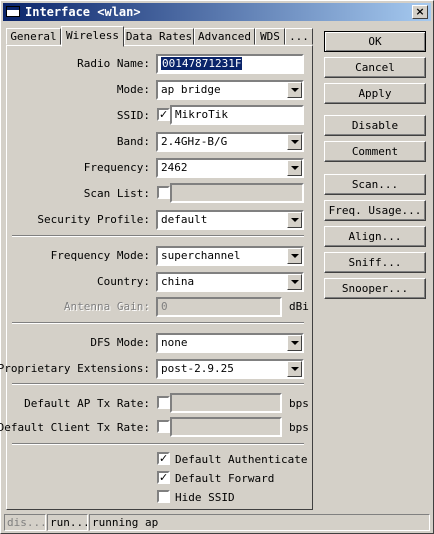 The image size is (434, 534). Describe the element at coordinates (113, 63) in the screenshot. I see `radio-name-label: Radio Name:` at that location.